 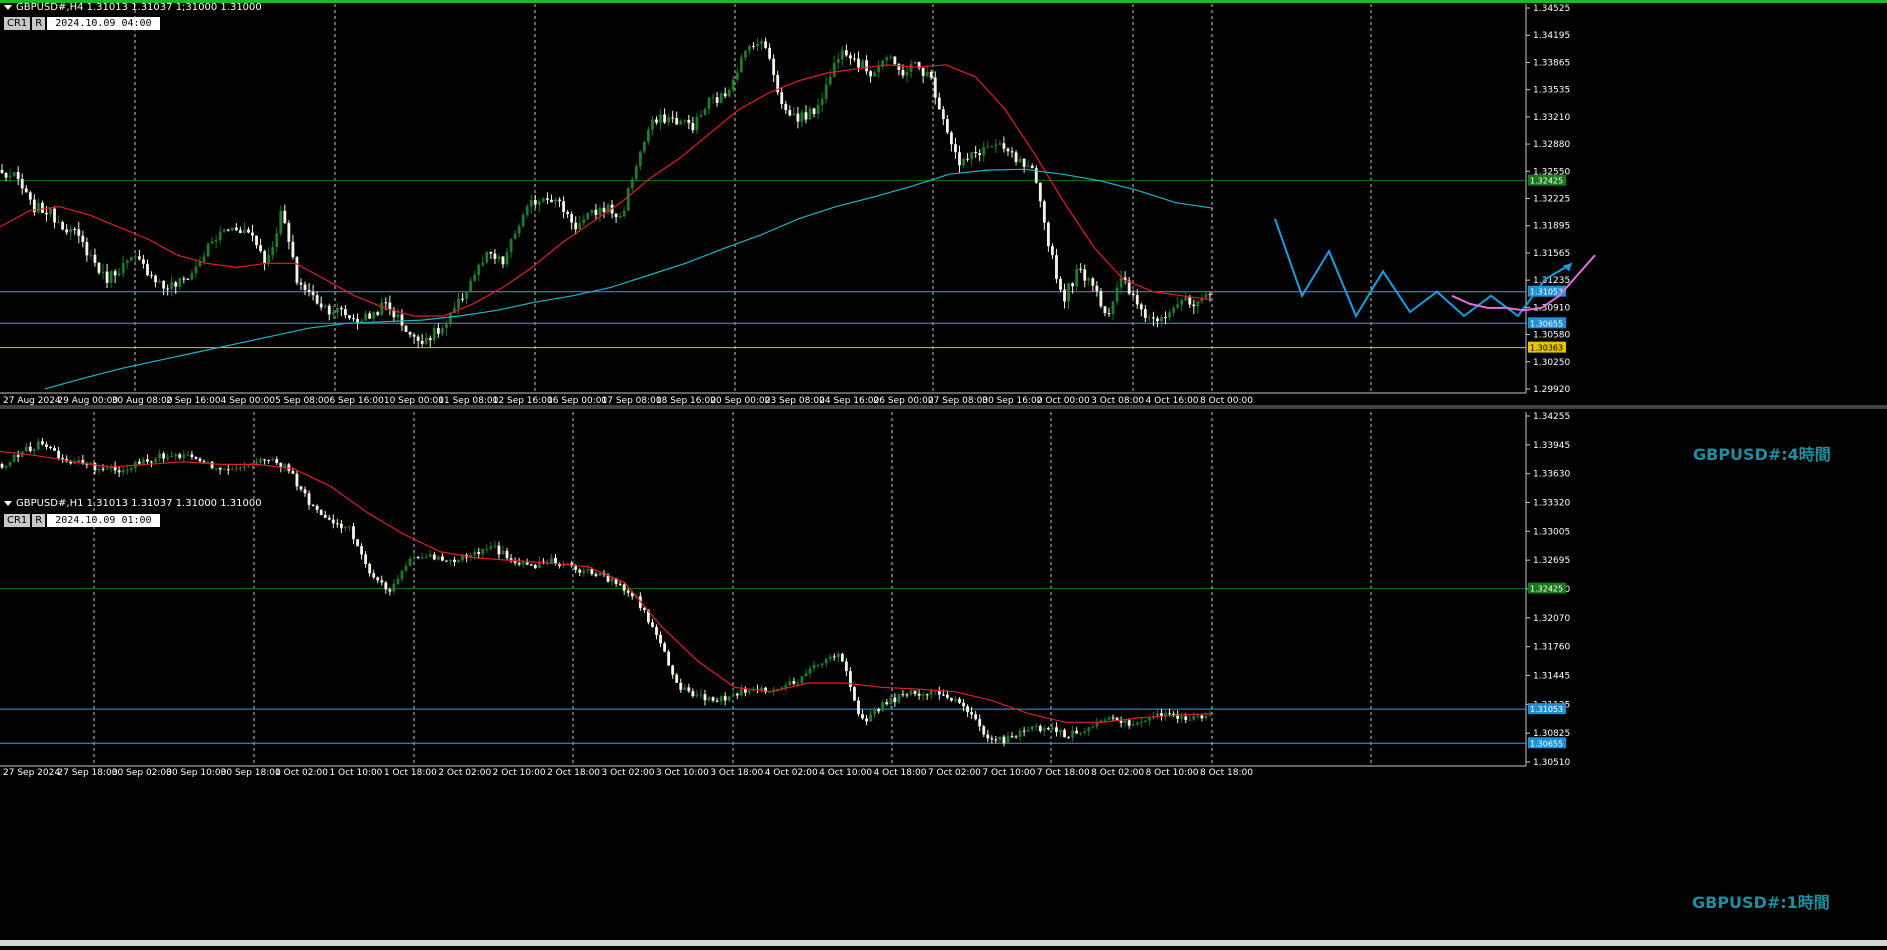 What do you see at coordinates (1063, 773) in the screenshot?
I see `h1-x-tick-label: 7 Oct 18:00` at bounding box center [1063, 773].